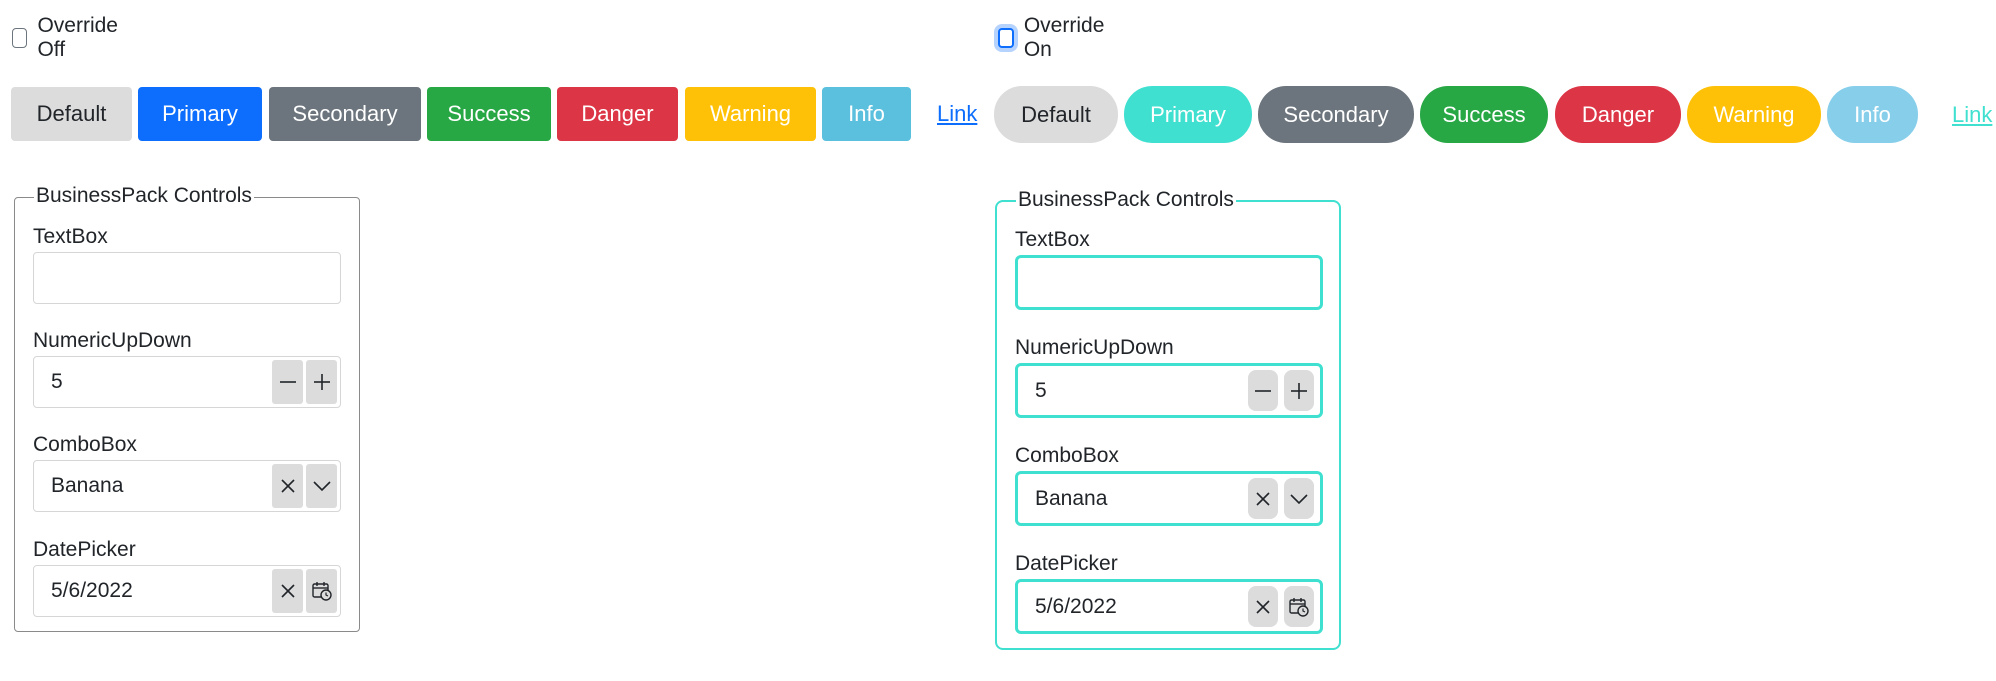 This screenshot has width=1996, height=681. I want to click on override-on-checkbox-row: Override On, so click(1053, 38).